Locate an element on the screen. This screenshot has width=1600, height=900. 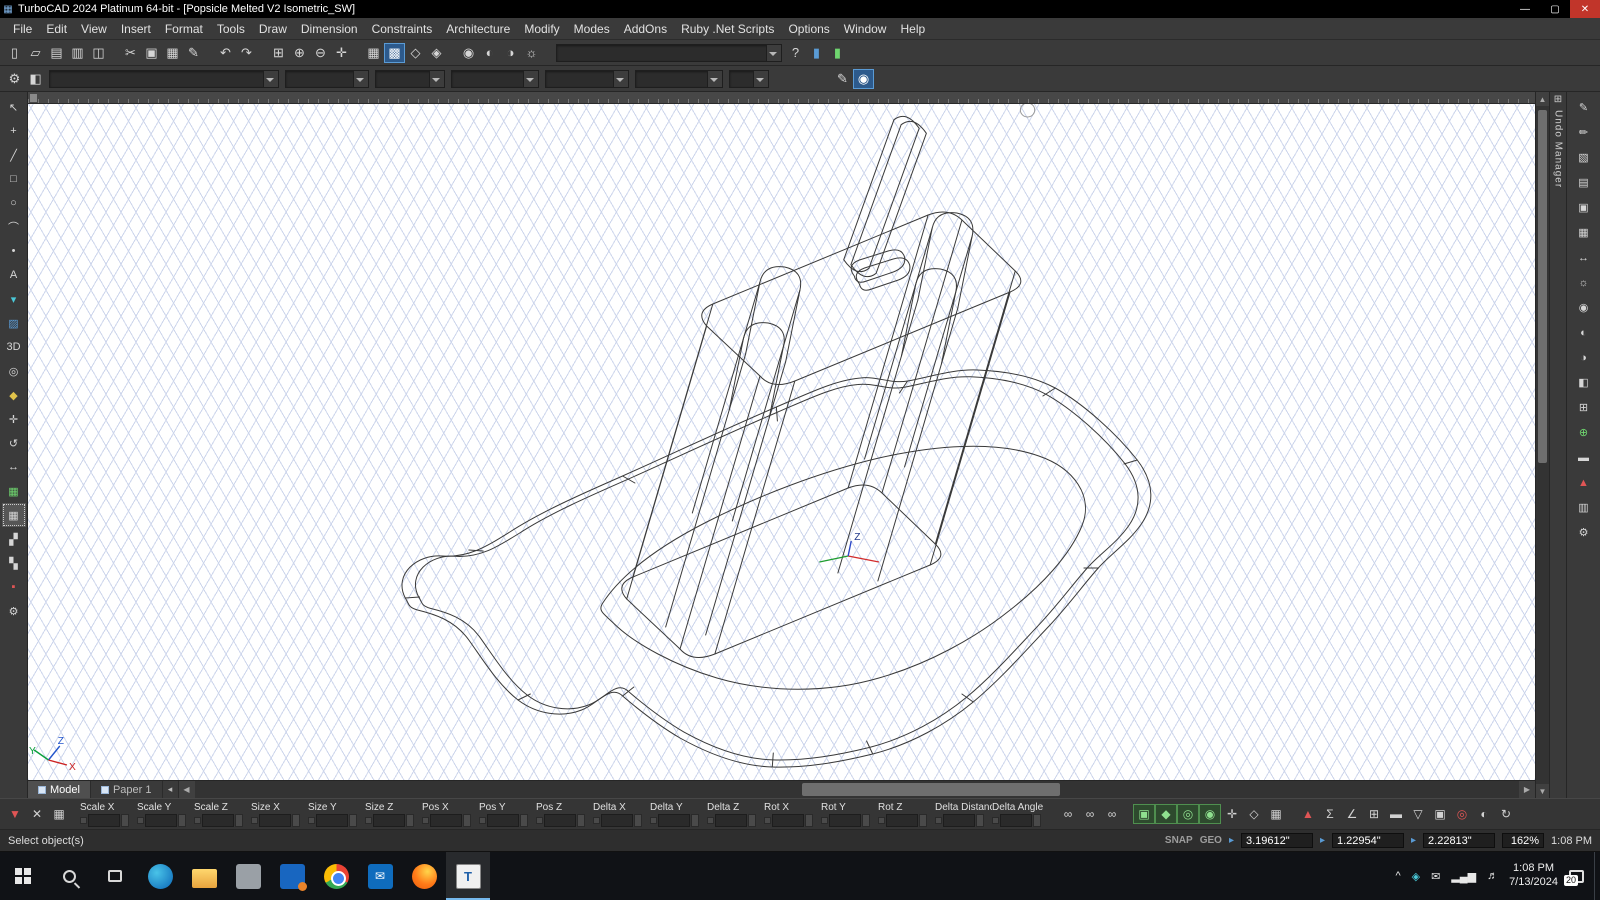
tab-scroll-arrow: ◂ is located at coordinates (171, 789).